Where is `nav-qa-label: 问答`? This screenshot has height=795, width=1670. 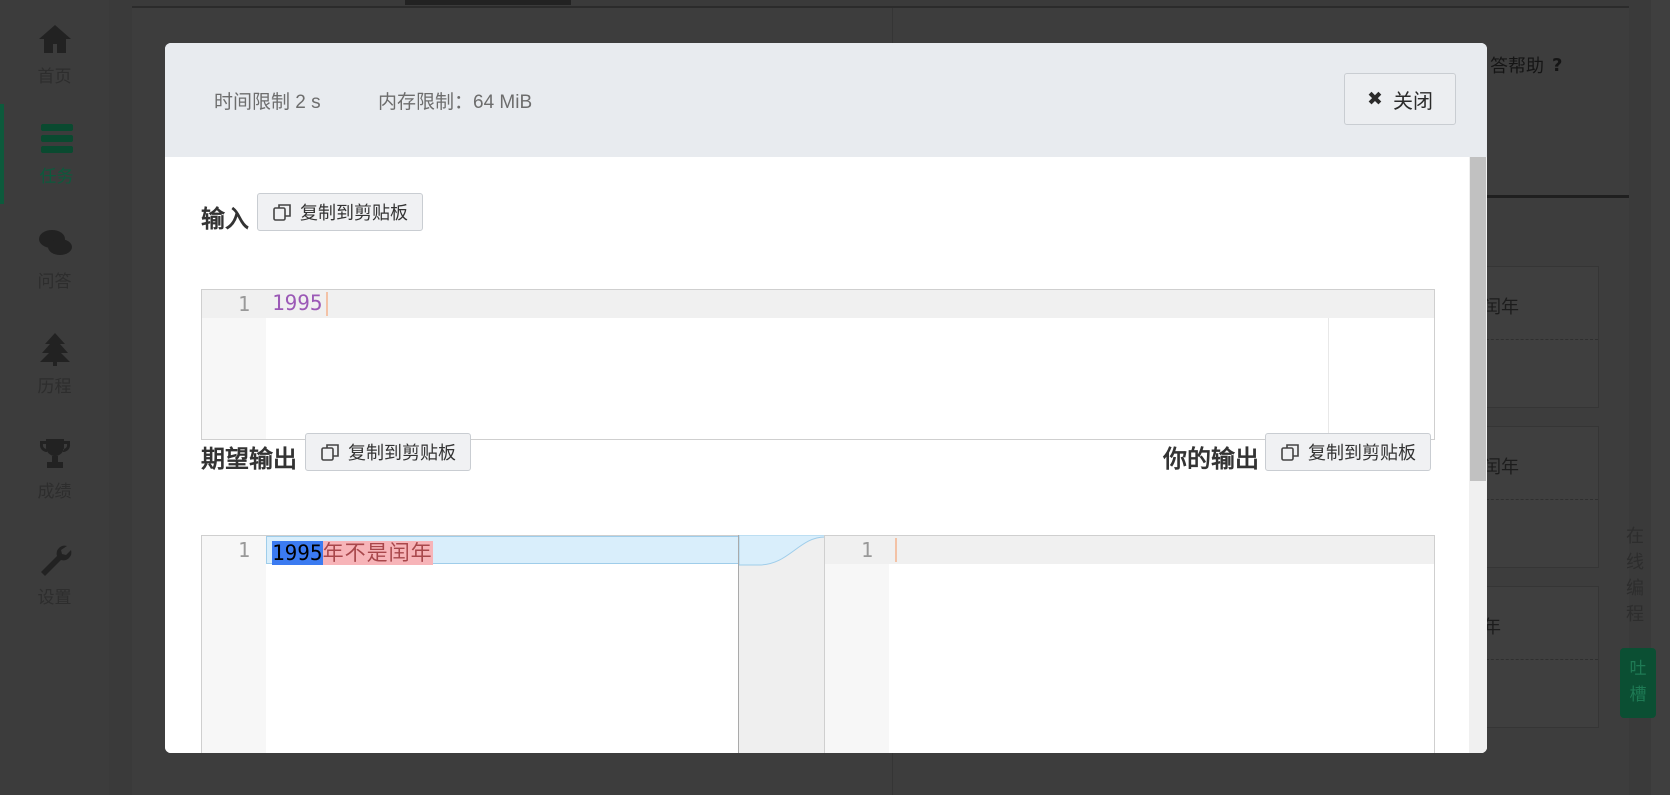 nav-qa-label: 问答 is located at coordinates (54, 281).